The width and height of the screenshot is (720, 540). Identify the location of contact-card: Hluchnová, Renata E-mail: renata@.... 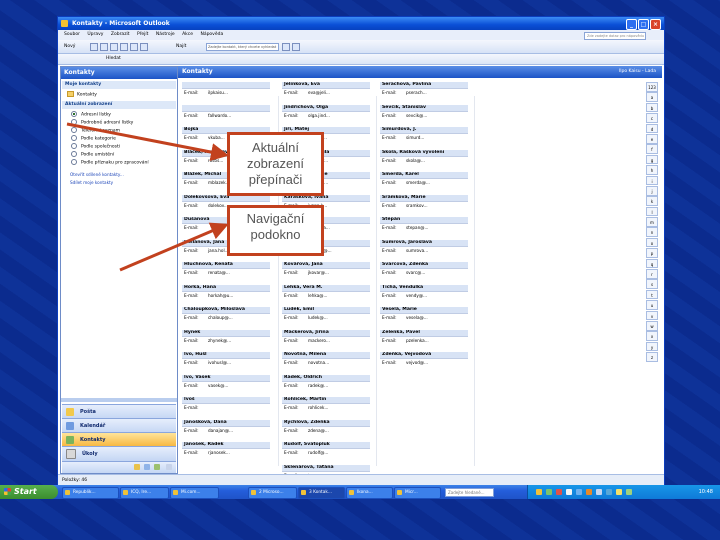
(227, 274).